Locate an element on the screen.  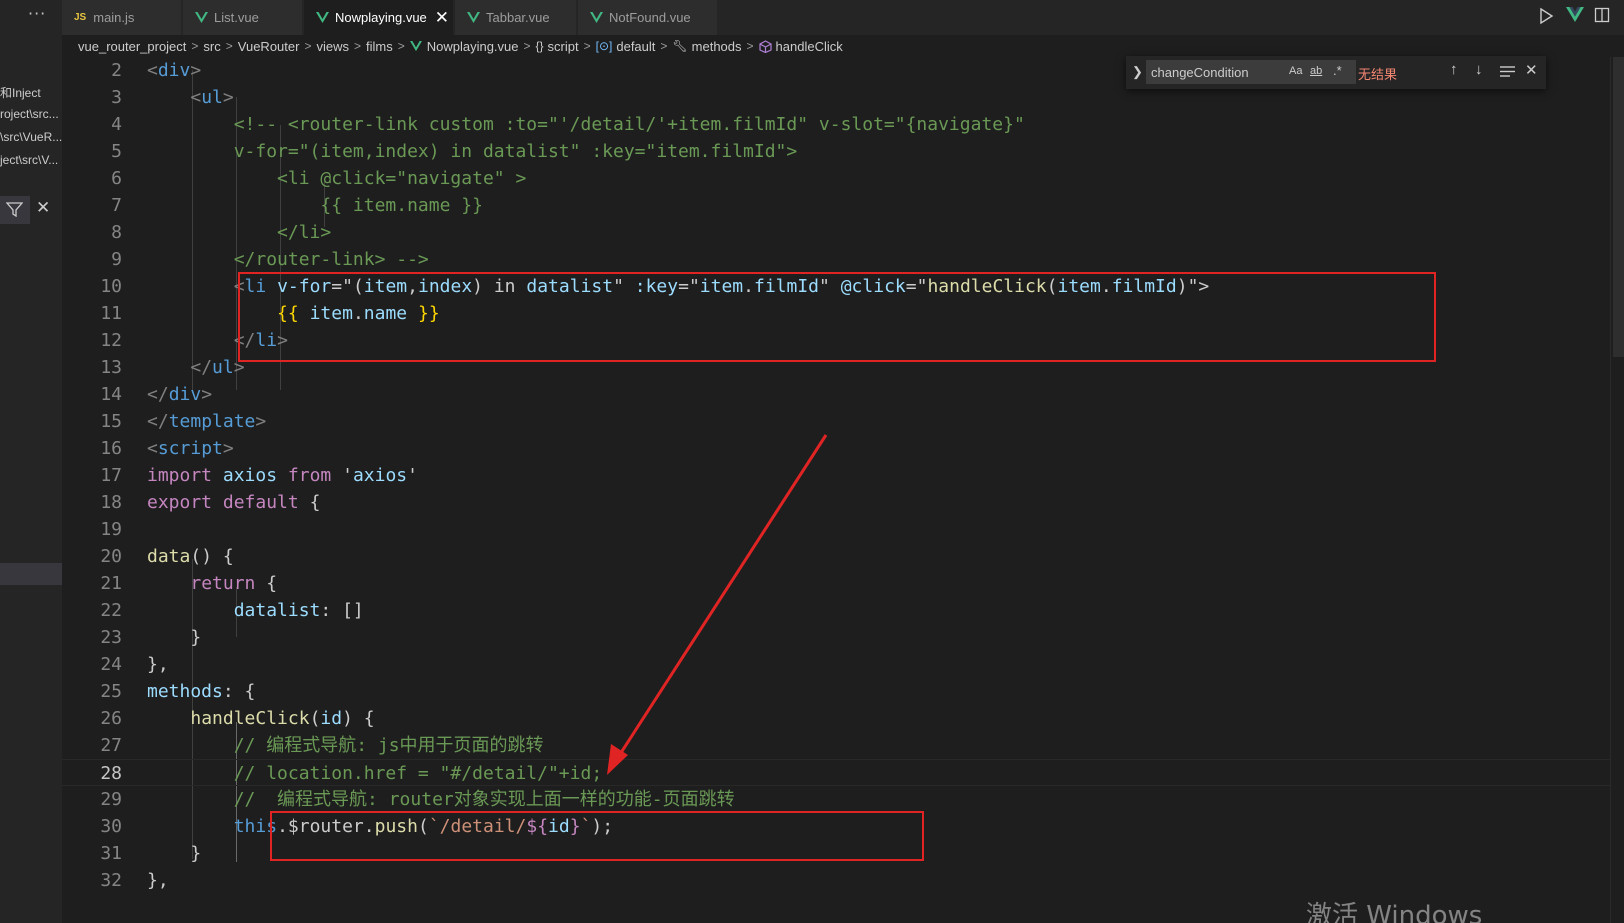
code-text: </router-link> --> is located at coordinates (288, 259).